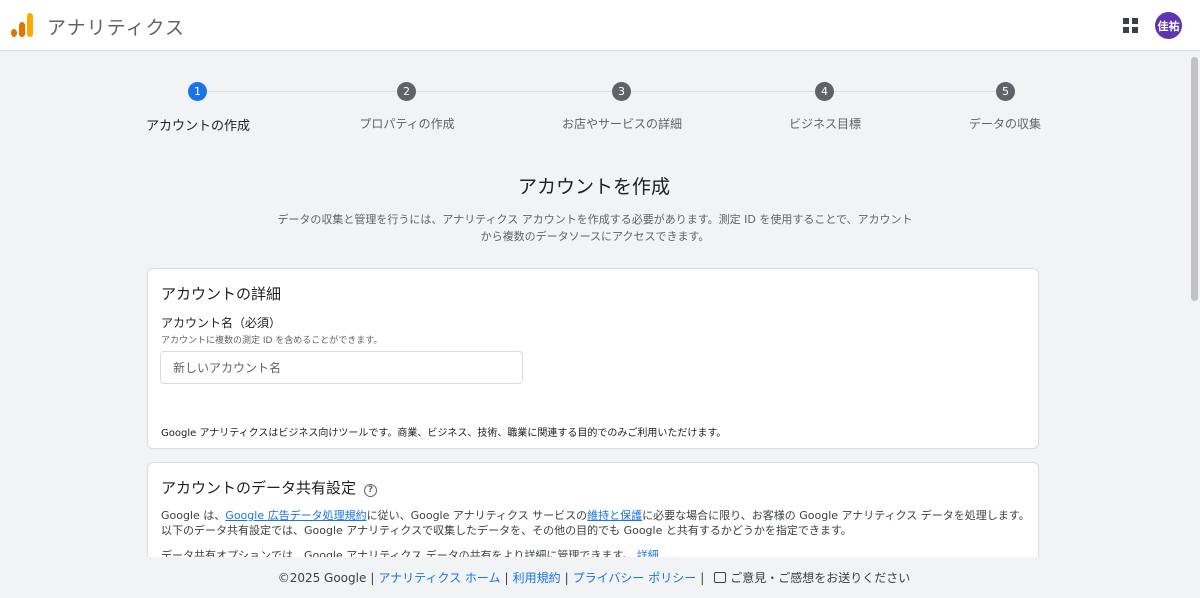  I want to click on sharing-text-2: に従い、Google アナリティクス サービスの, so click(477, 515).